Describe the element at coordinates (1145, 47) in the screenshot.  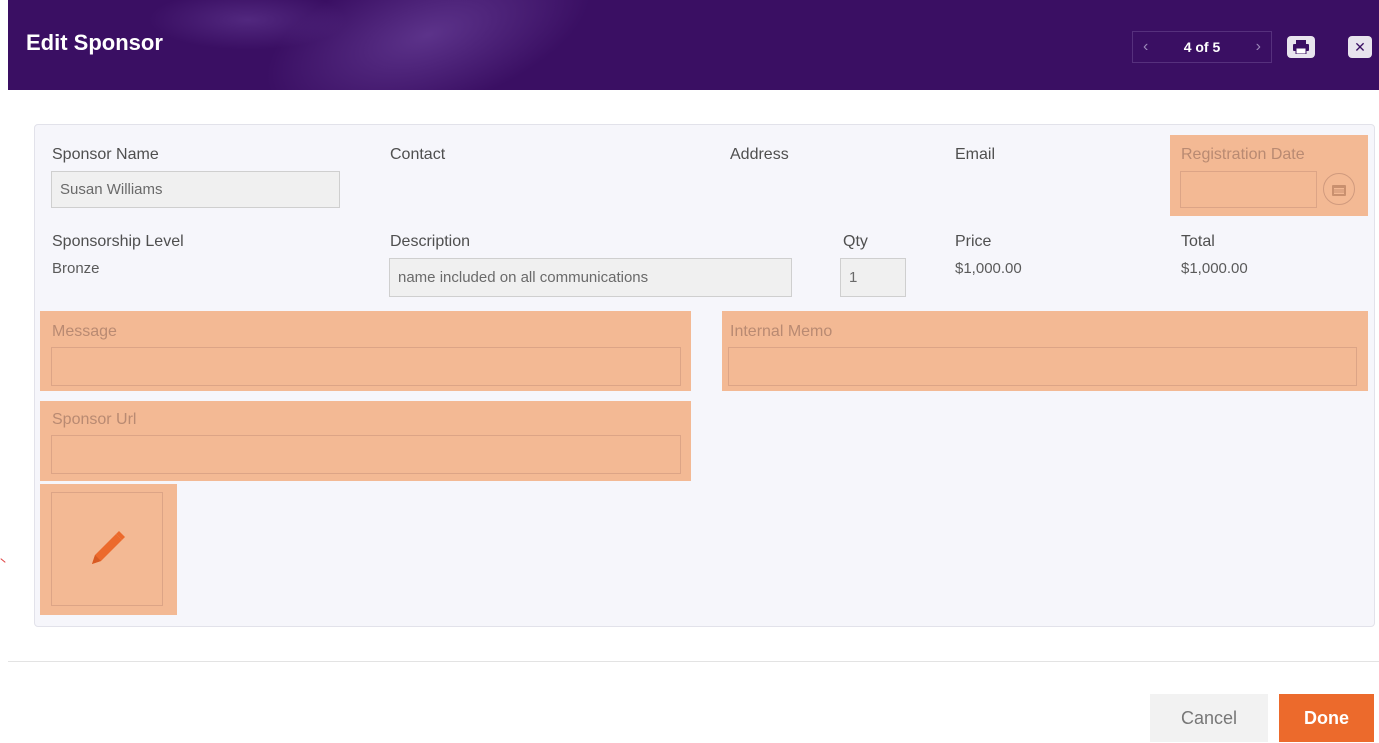
I see `chevron-left-icon: ‹` at that location.